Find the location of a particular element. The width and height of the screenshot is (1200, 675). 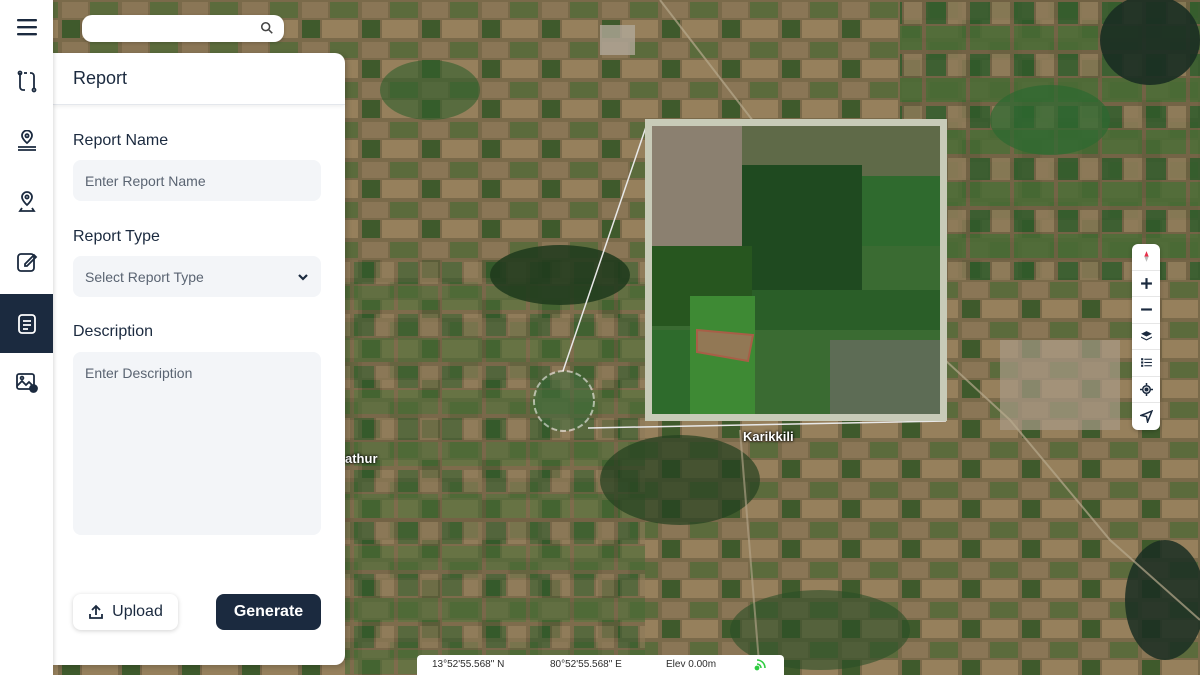

report-type-label: Report Type is located at coordinates (116, 236).